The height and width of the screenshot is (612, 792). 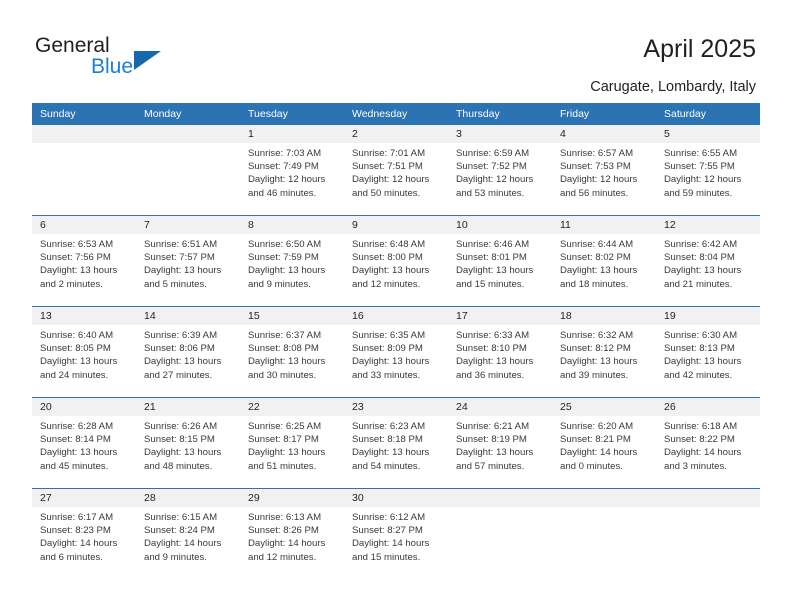 What do you see at coordinates (283, 440) in the screenshot?
I see `sunset-text: Sunset: 8:17 PM` at bounding box center [283, 440].